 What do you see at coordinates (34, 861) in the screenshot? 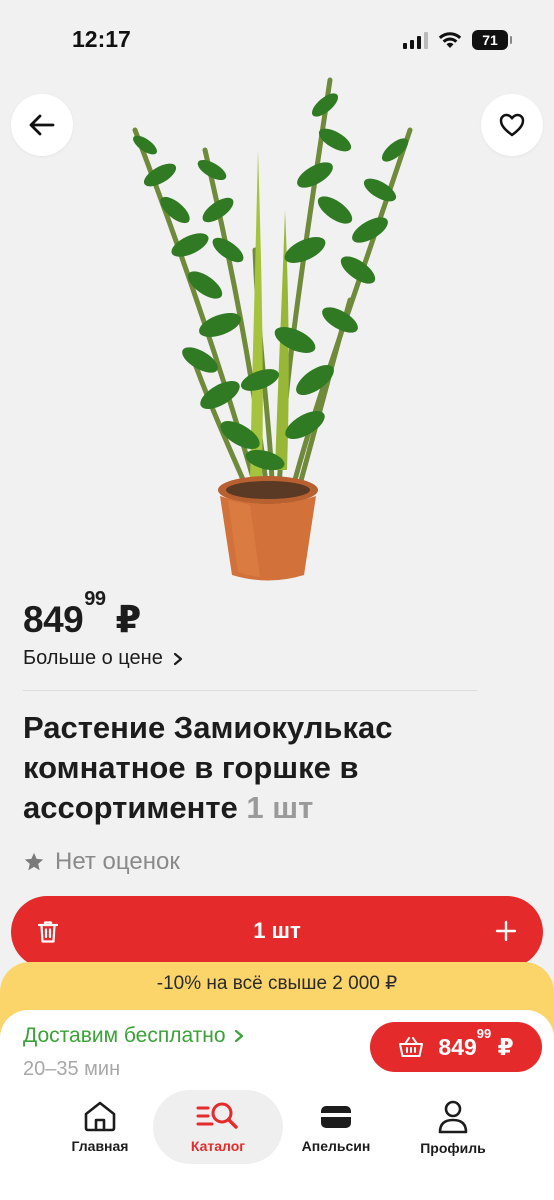
I see `star-icon` at bounding box center [34, 861].